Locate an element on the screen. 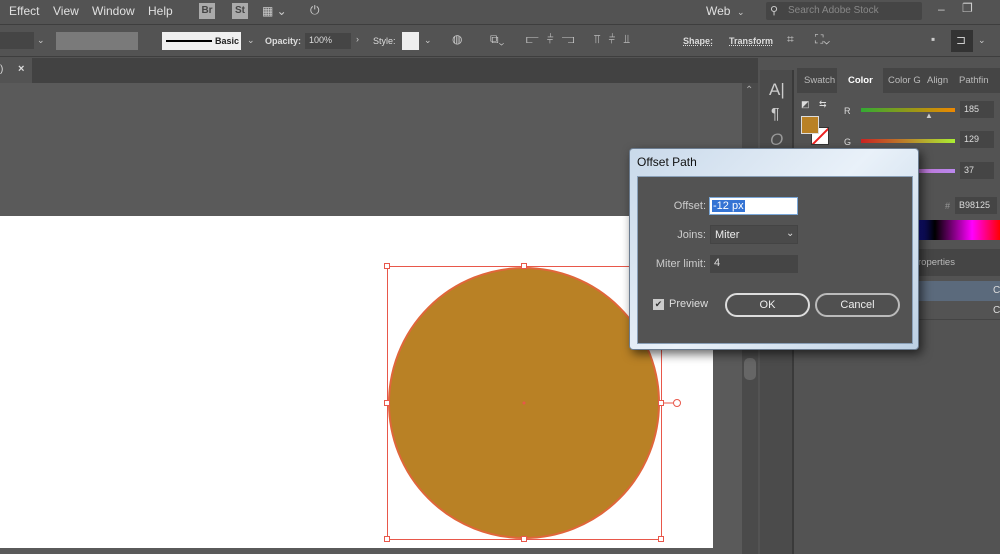  fill-swatch is located at coordinates (810, 125).